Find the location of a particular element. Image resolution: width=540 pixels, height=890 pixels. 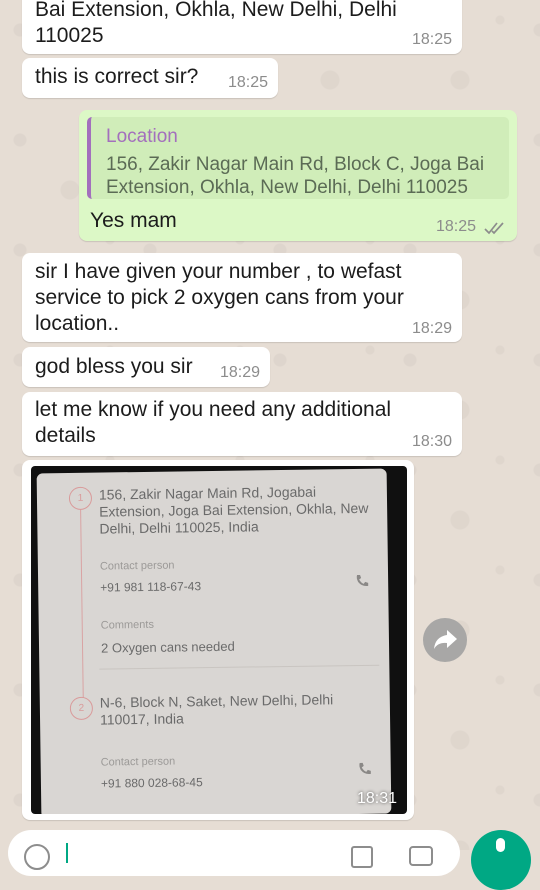

message-text: Yes mam is located at coordinates (133, 220).